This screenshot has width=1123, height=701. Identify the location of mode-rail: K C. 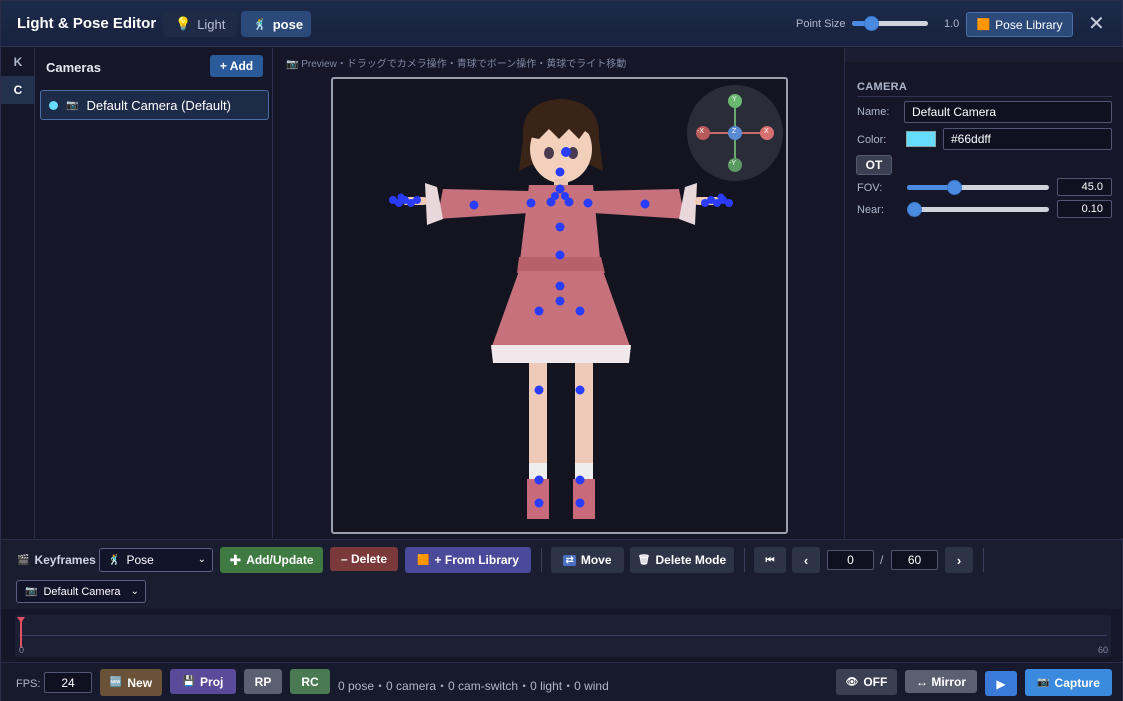
(18, 293).